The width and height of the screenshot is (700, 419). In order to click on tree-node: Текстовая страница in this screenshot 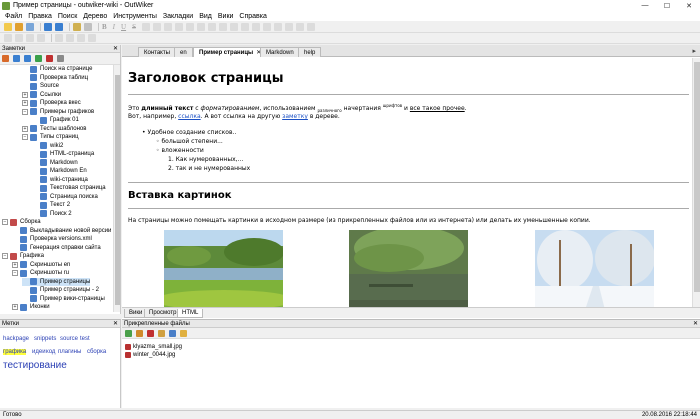, I will do `click(69, 188)`.